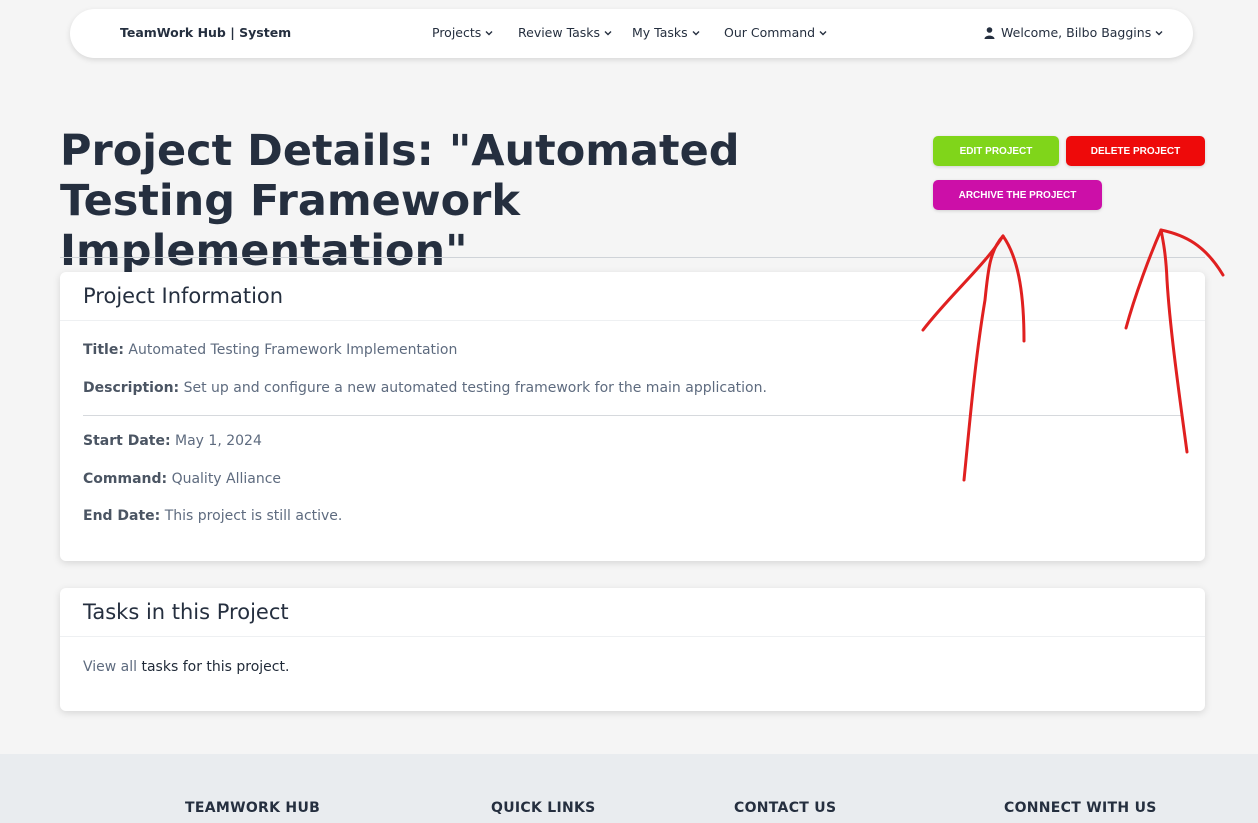  What do you see at coordinates (127, 441) in the screenshot?
I see `start-date-label: Start Date:` at bounding box center [127, 441].